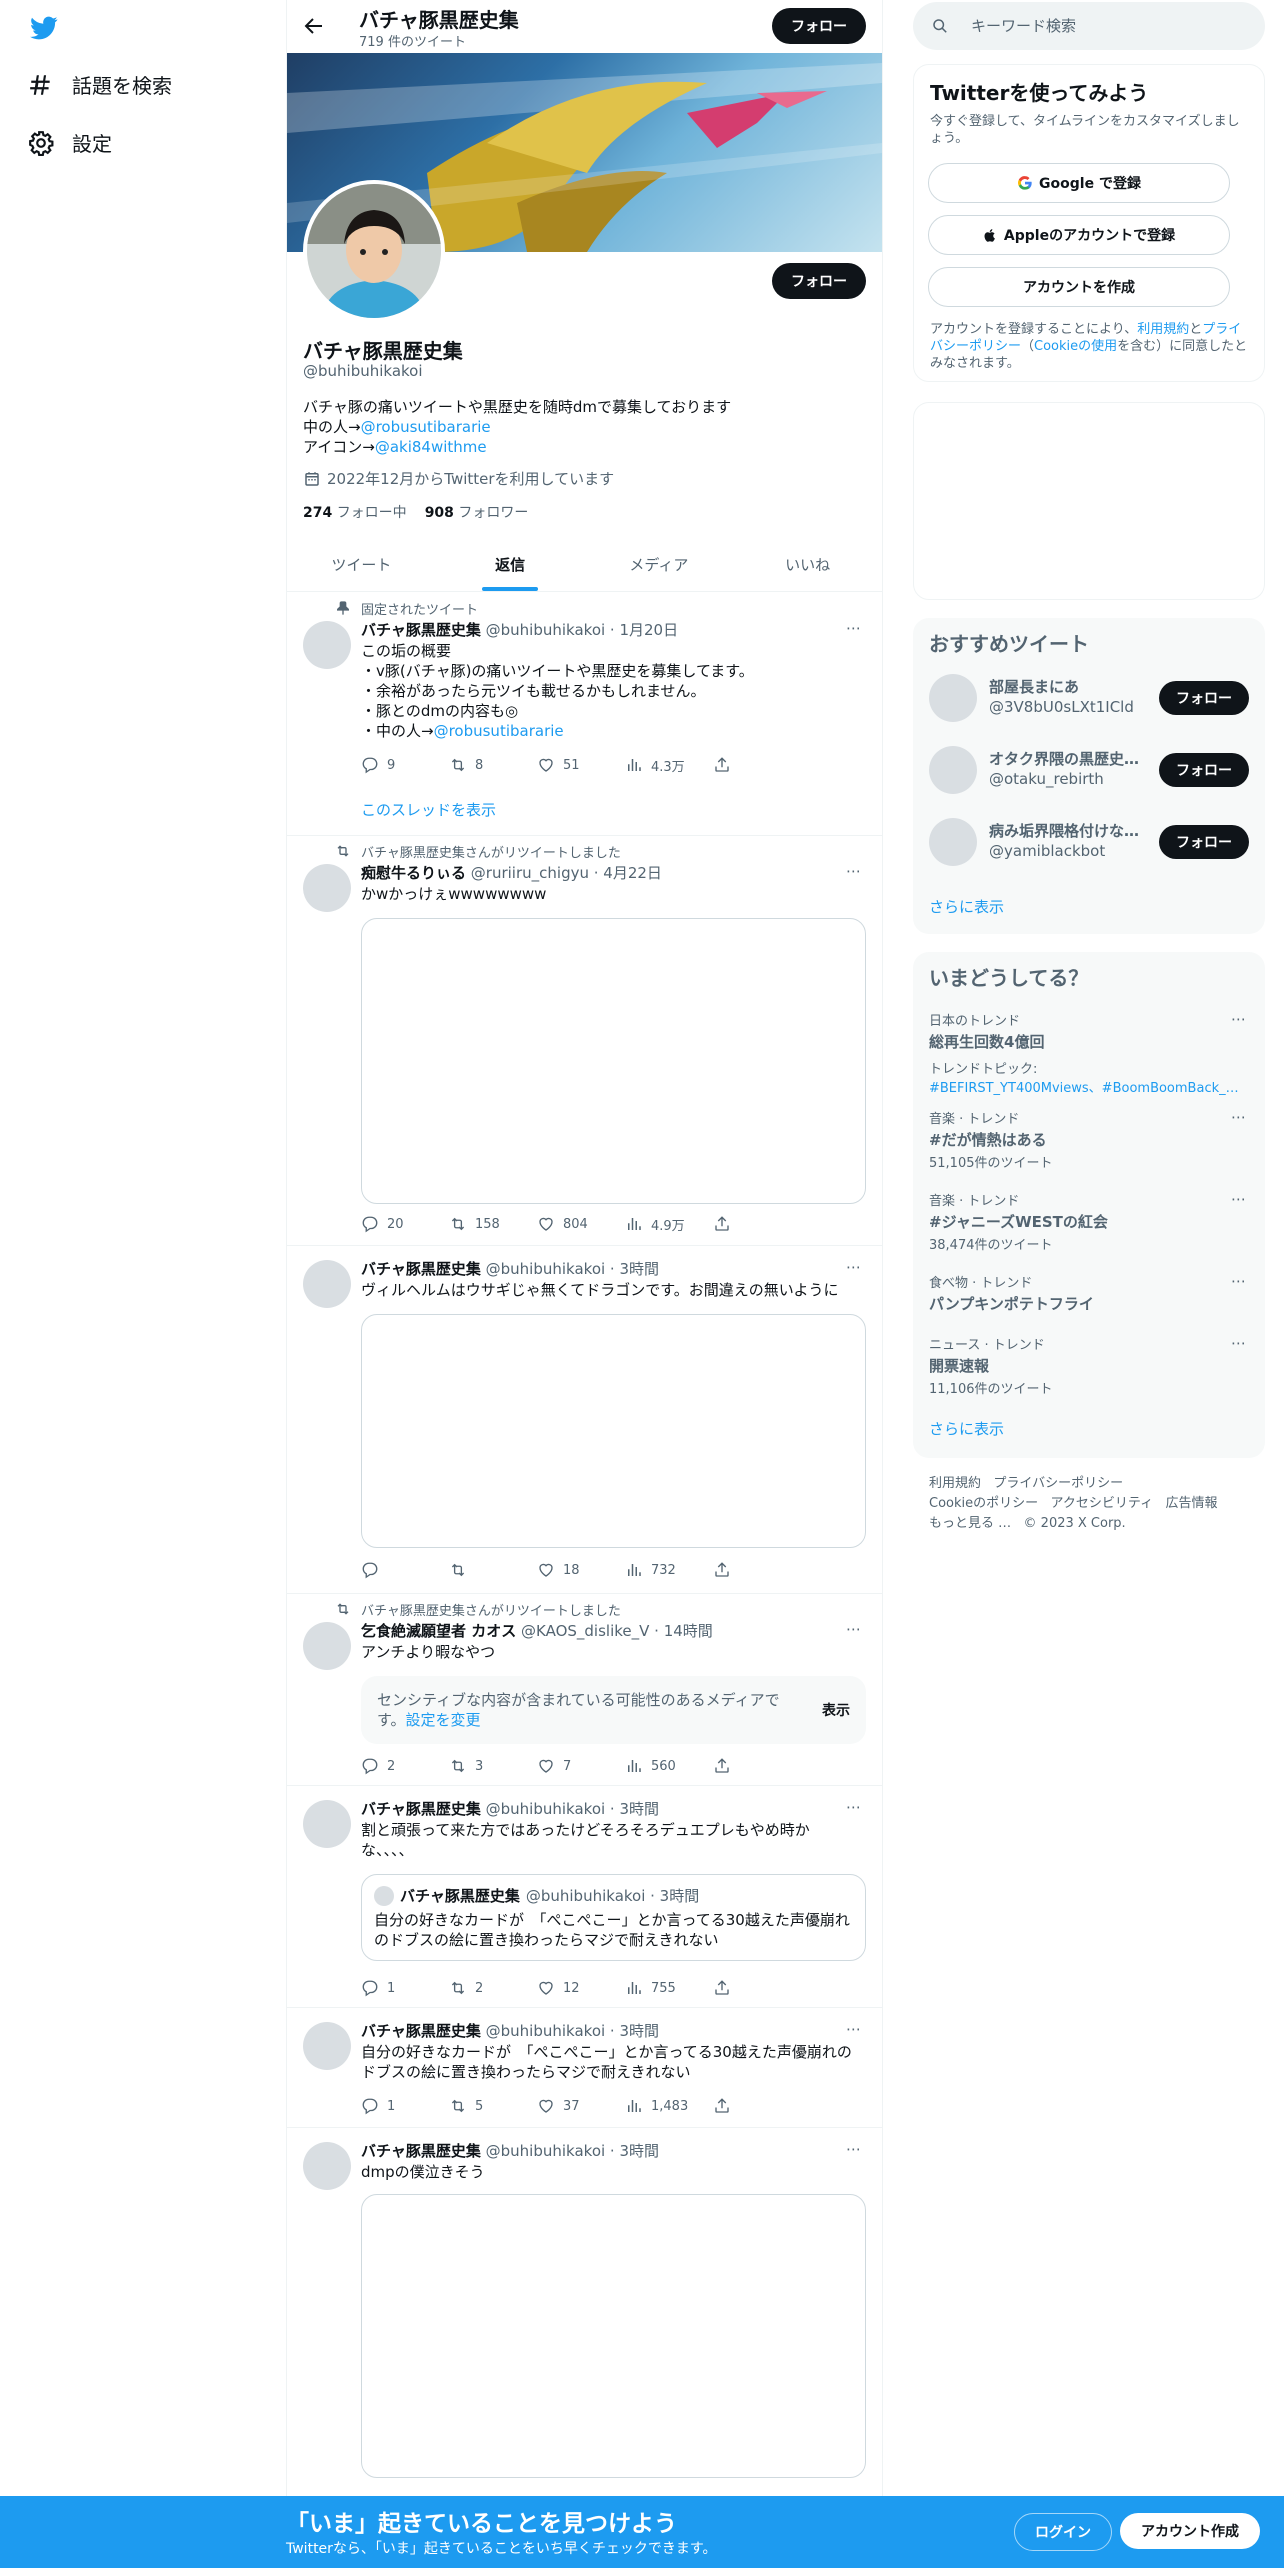 This screenshot has width=1284, height=2568. Describe the element at coordinates (1089, 1221) in the screenshot. I see `trend-item: 音楽 · トレンド #ジャニーズWESTの紅会 38,474件のツイート ⋯` at that location.